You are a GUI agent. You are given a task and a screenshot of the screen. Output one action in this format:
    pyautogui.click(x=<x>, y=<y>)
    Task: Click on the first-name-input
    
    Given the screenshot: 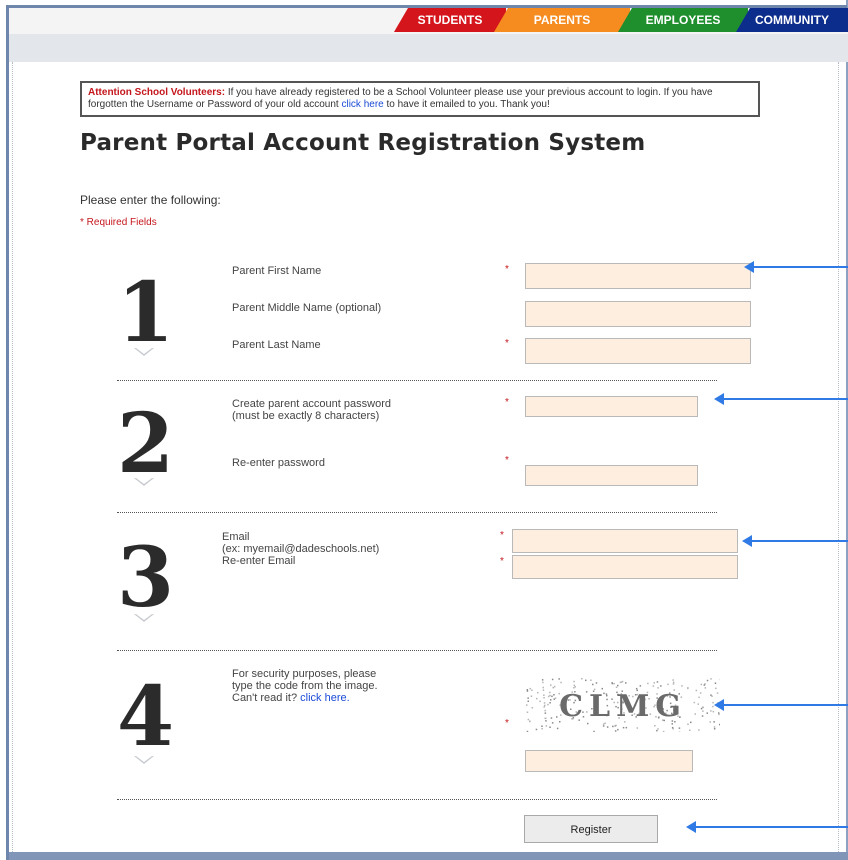 What is the action you would take?
    pyautogui.click(x=638, y=276)
    